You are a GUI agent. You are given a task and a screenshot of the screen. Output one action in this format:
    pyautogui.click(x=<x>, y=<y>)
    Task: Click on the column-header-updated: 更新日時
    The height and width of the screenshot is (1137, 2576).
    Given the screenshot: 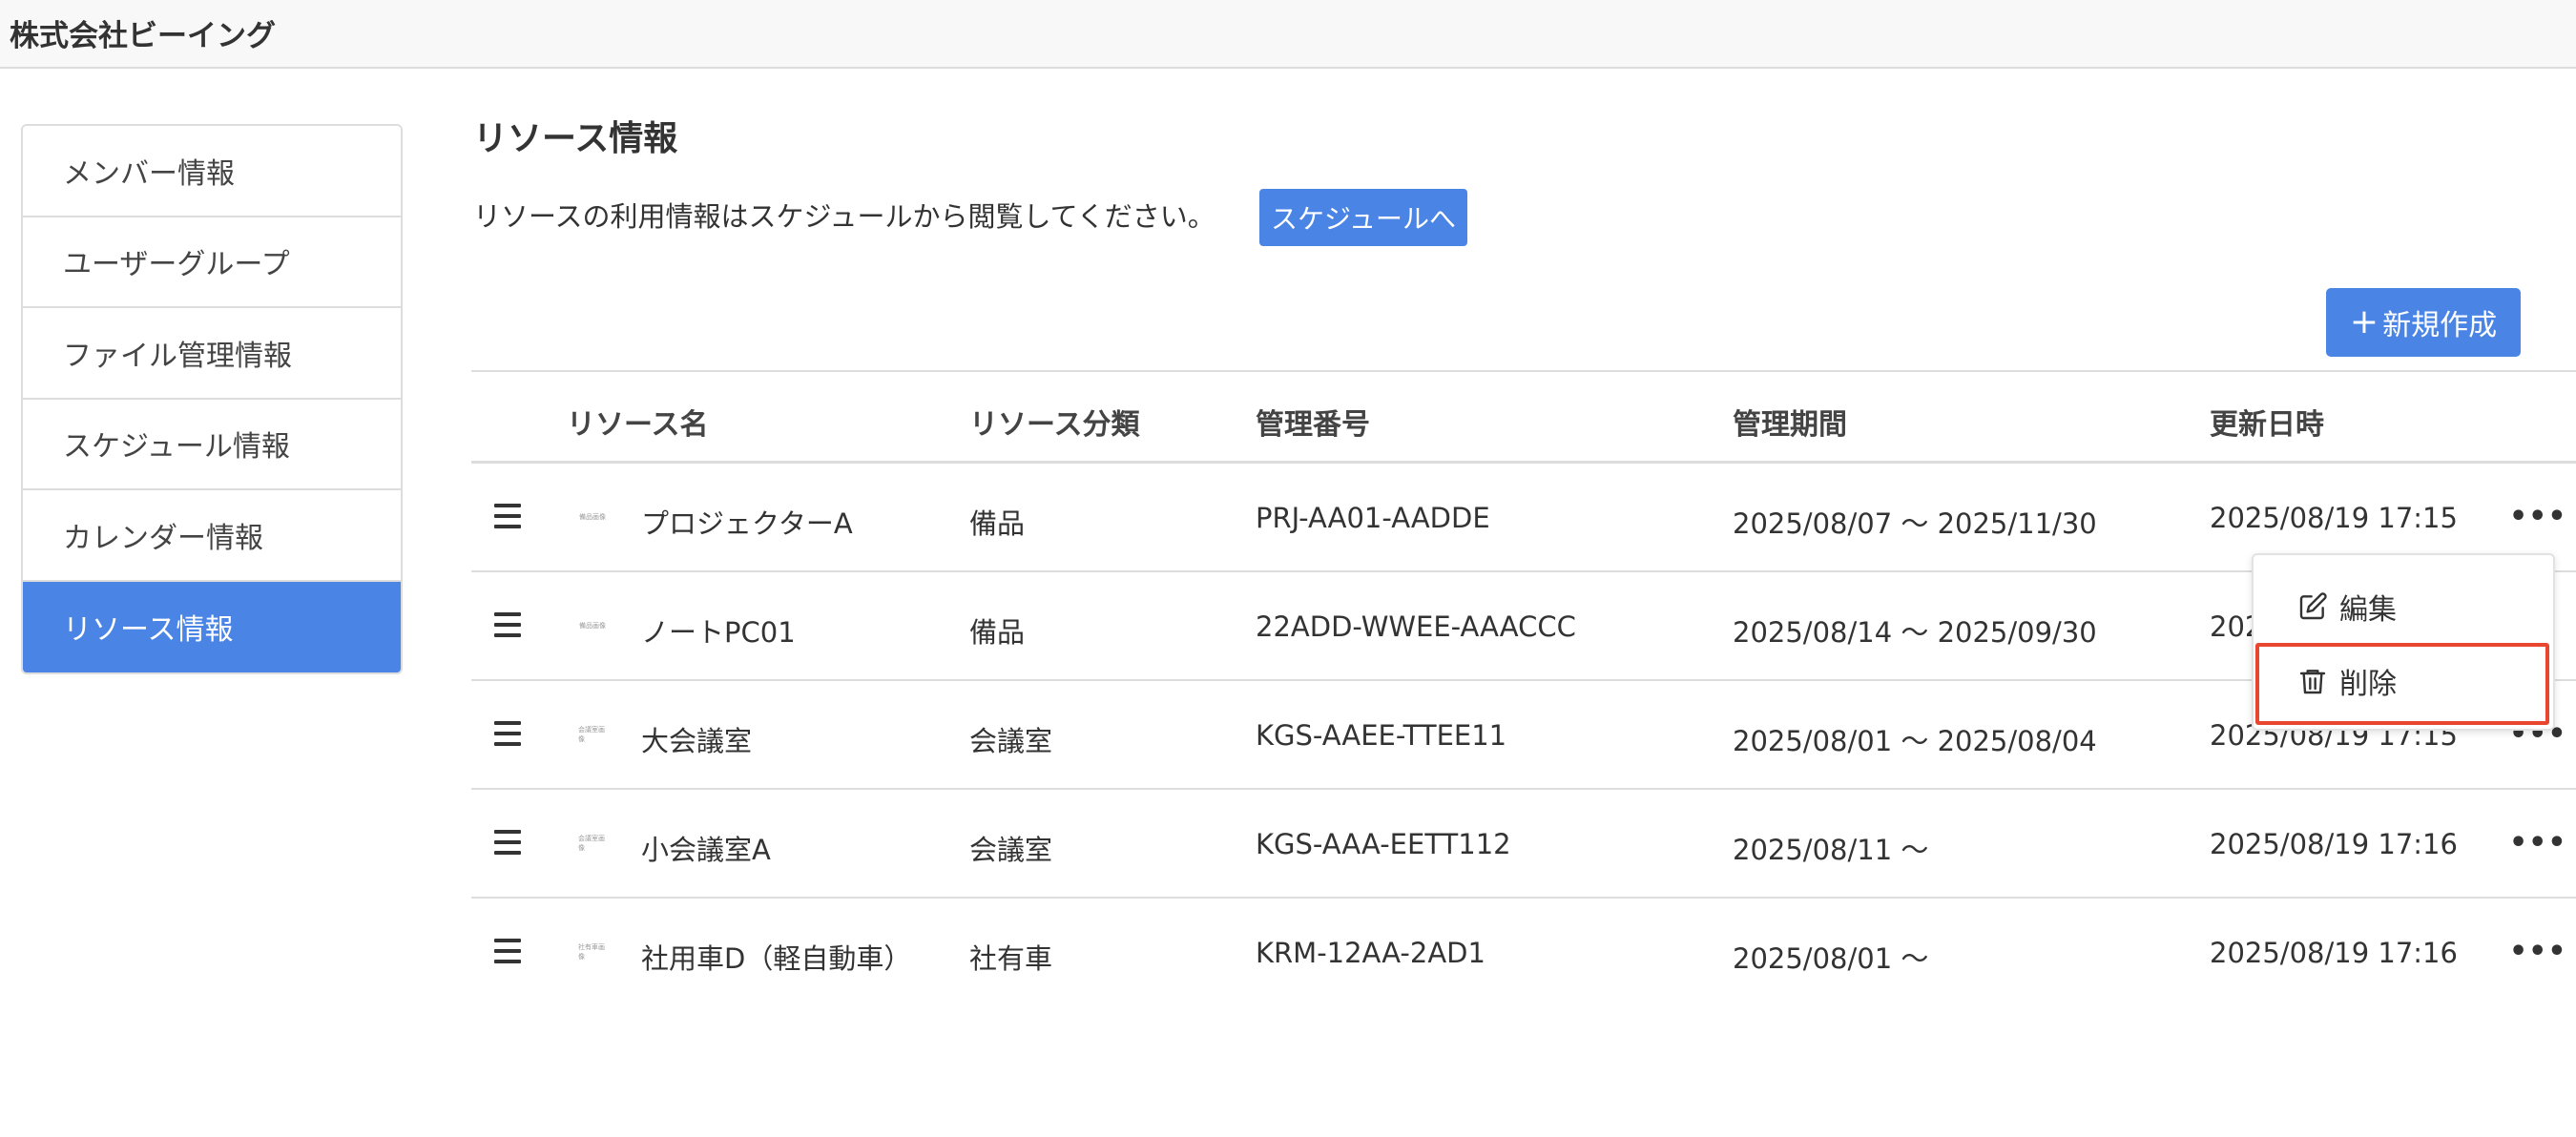 What is the action you would take?
    pyautogui.click(x=2267, y=425)
    